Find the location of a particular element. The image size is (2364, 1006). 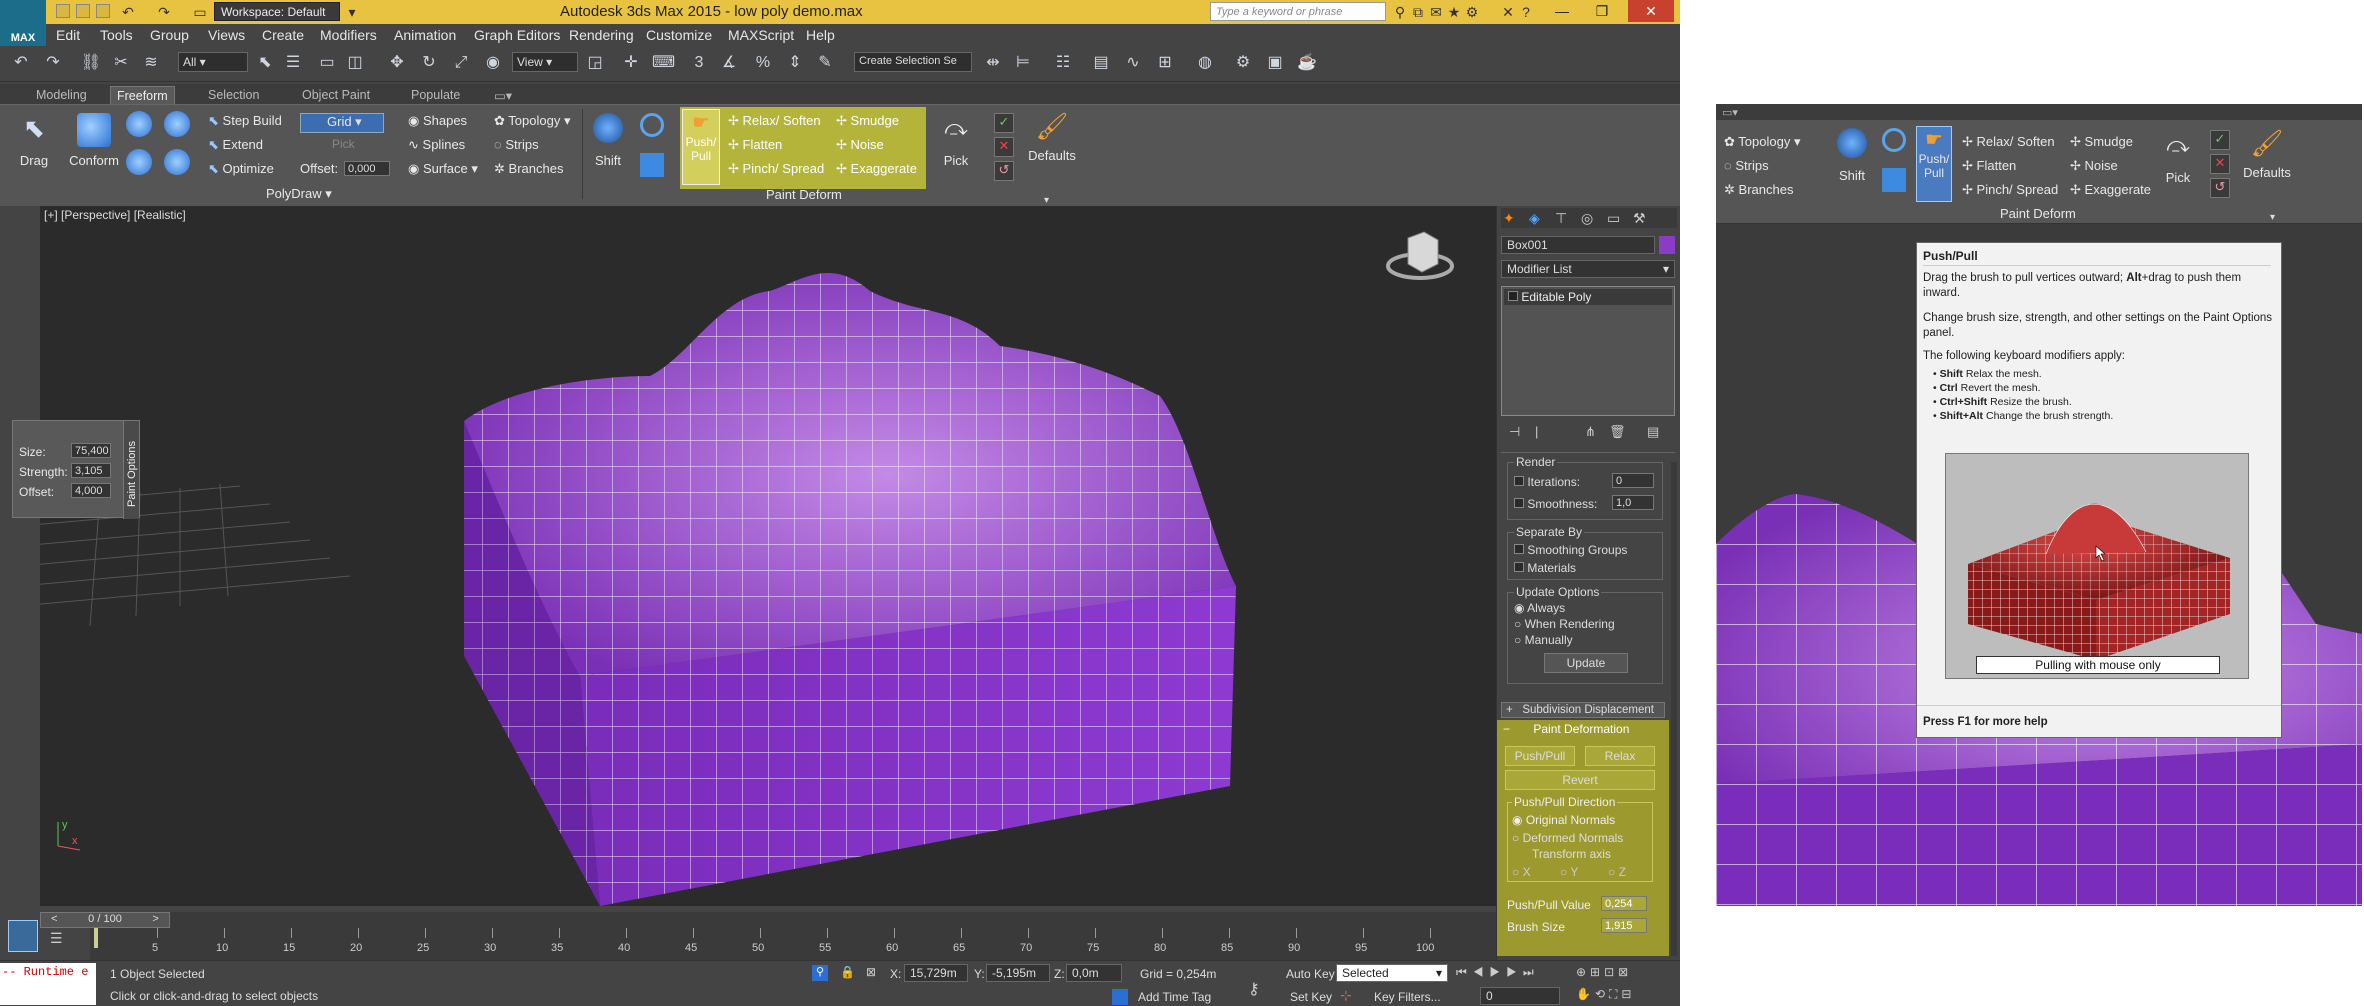

noise-button: ✢ Noise is located at coordinates (860, 145).